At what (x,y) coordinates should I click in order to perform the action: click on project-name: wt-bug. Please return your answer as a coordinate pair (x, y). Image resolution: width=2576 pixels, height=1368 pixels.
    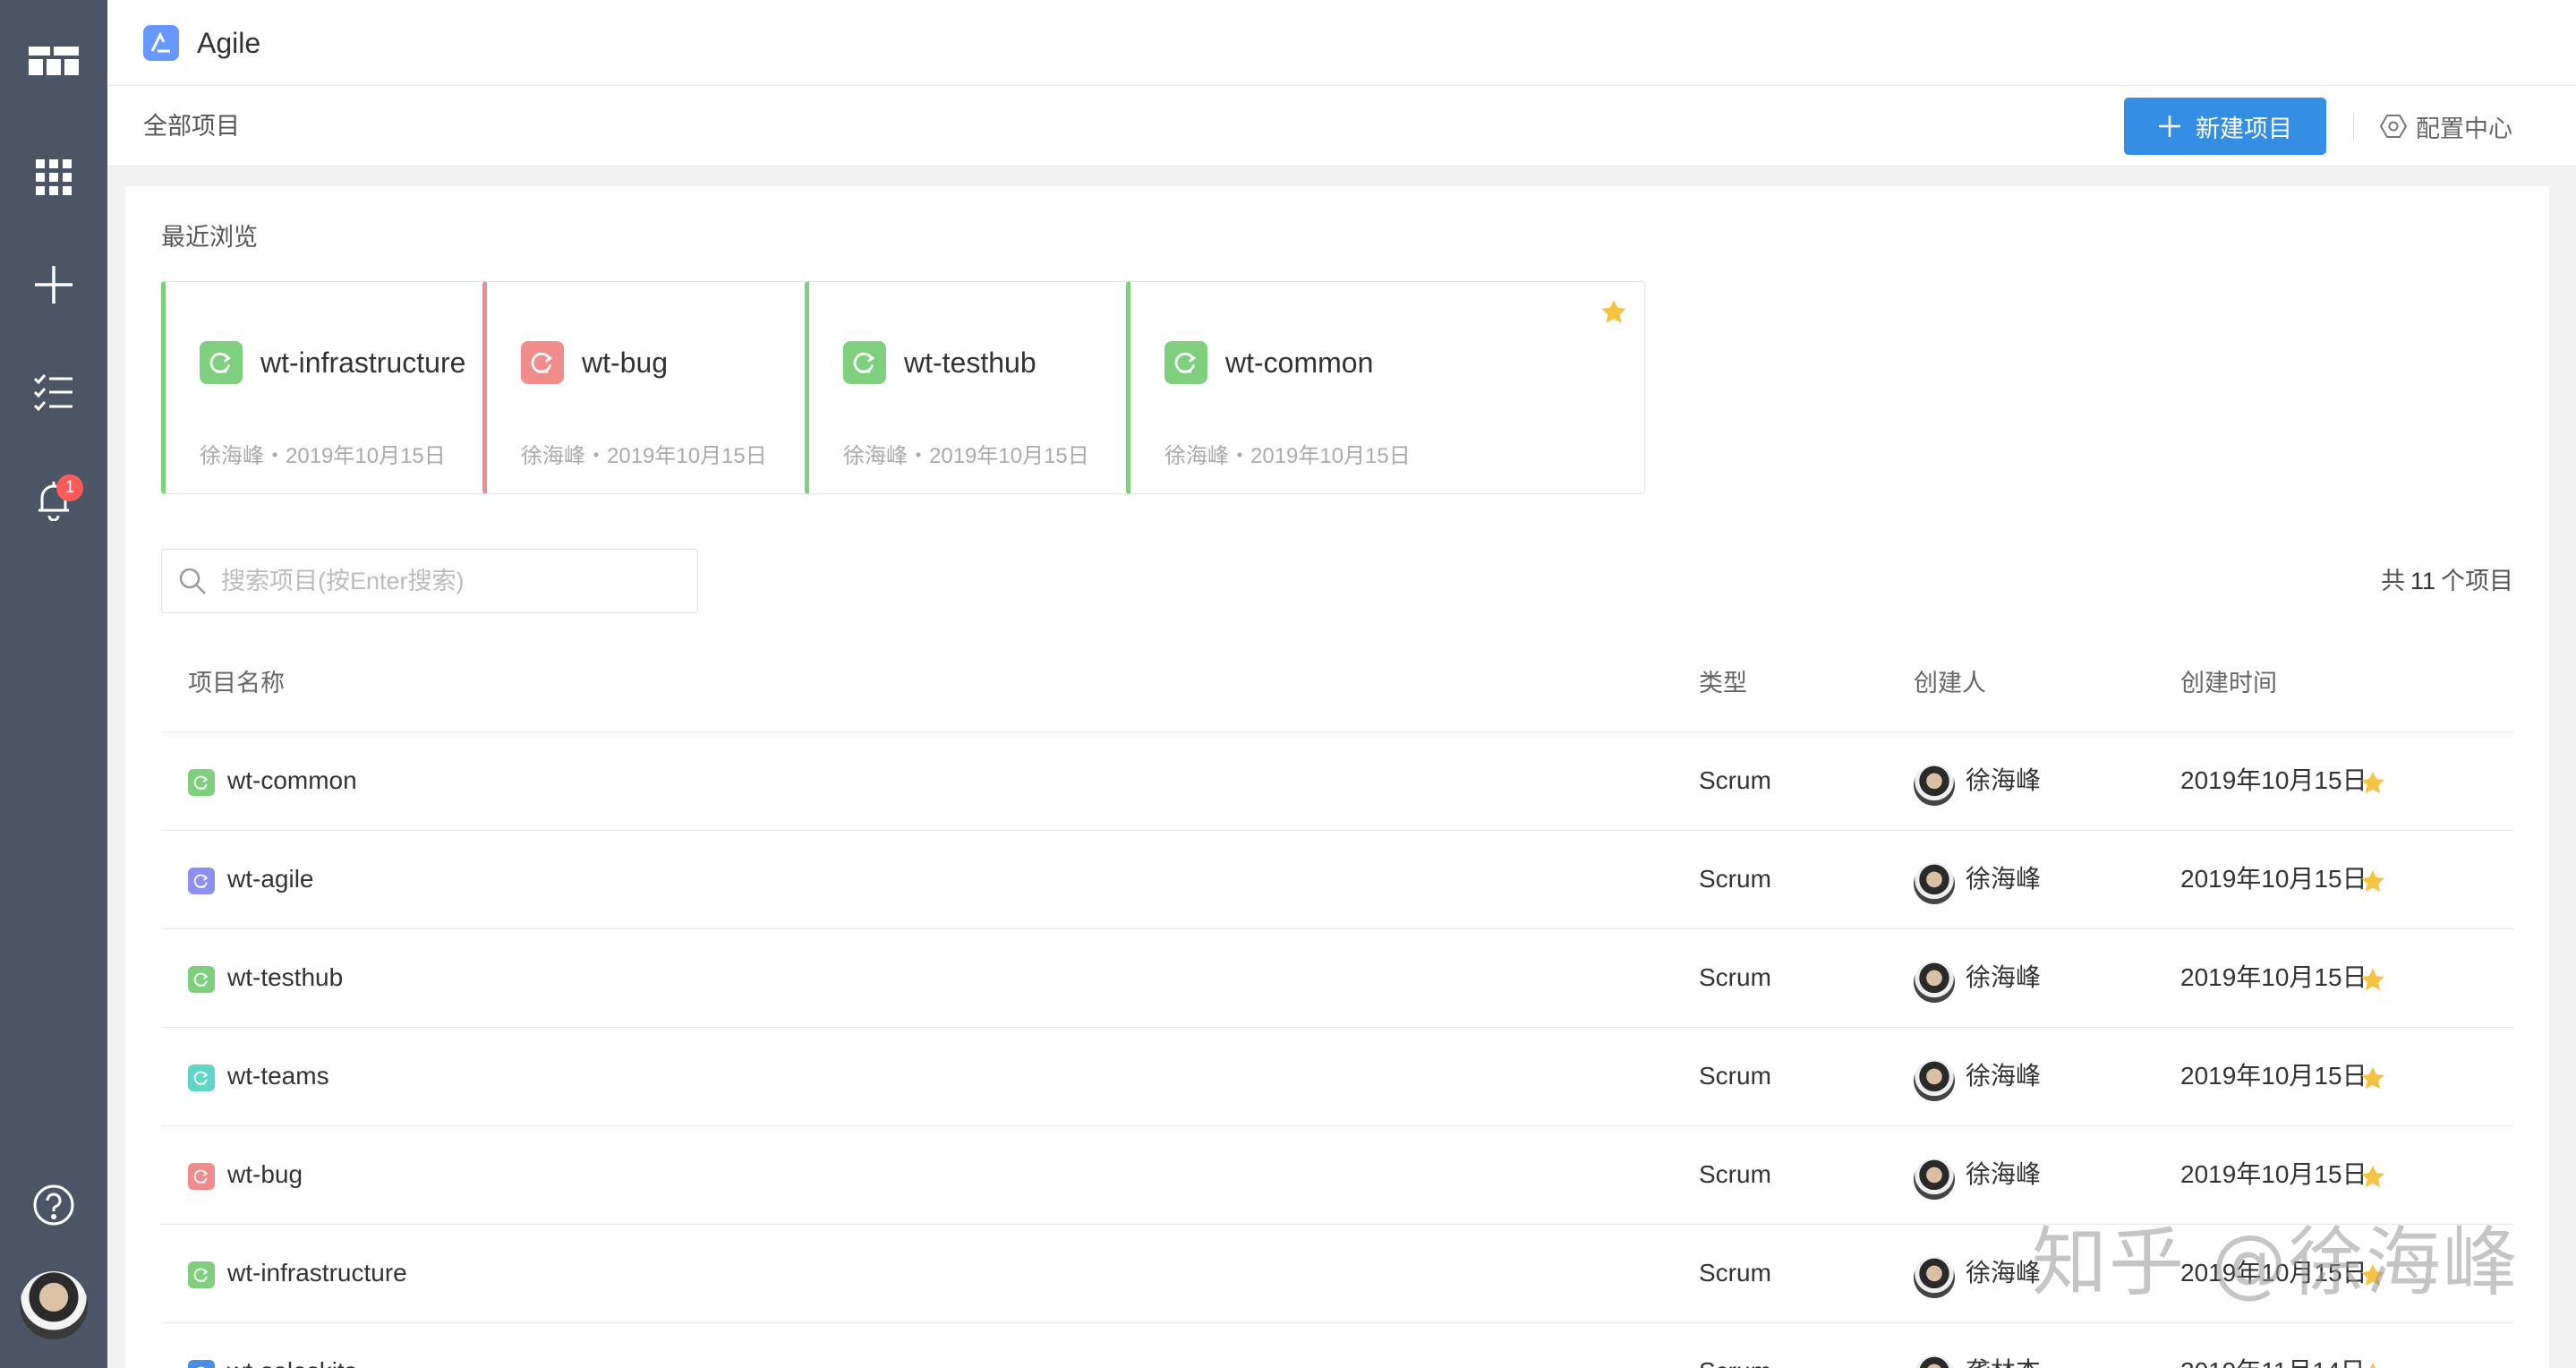
    Looking at the image, I should click on (265, 1175).